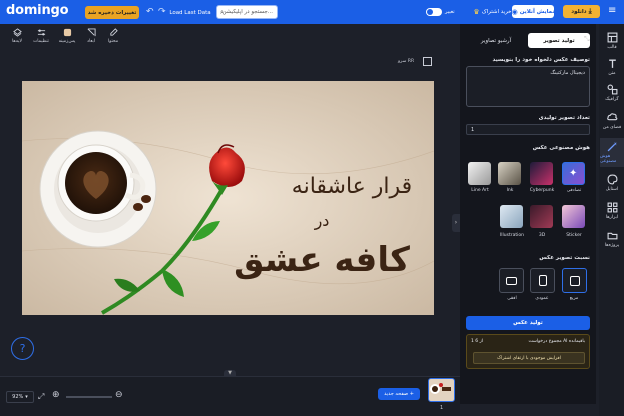 The height and width of the screenshot is (416, 624). I want to click on count-value: 1, so click(473, 129).